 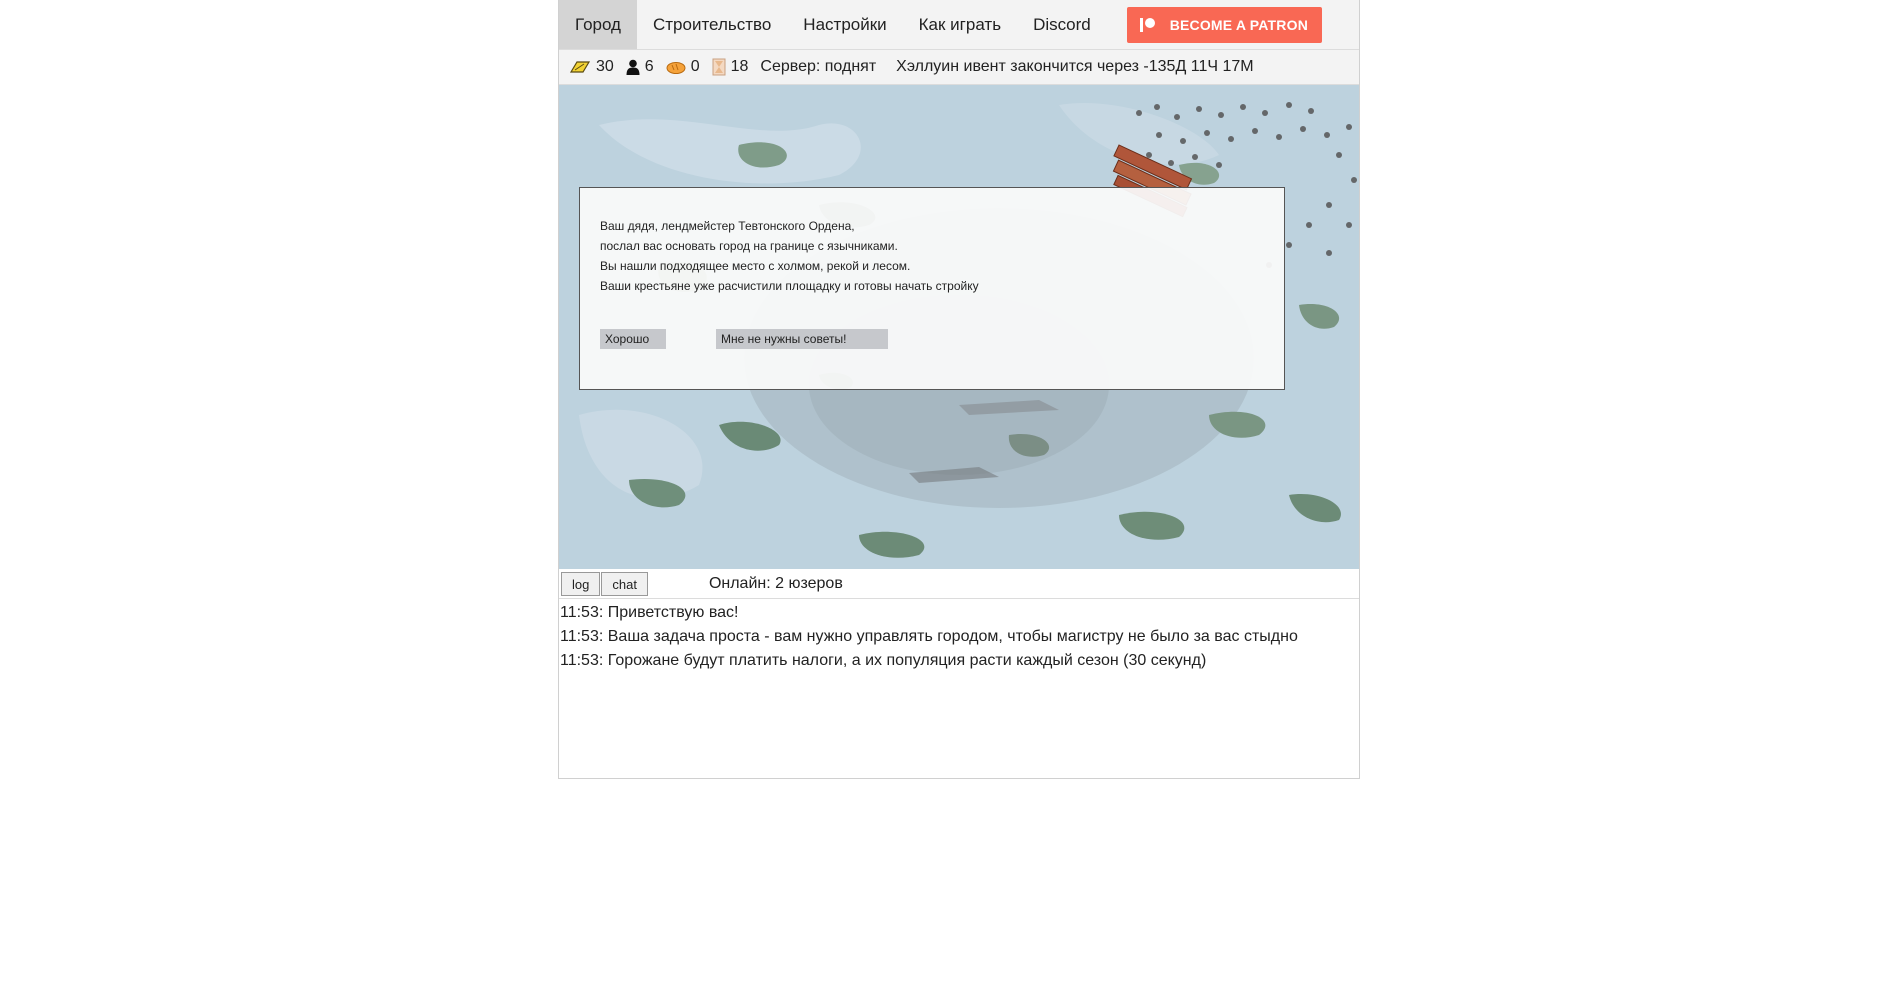 What do you see at coordinates (712, 24) in the screenshot?
I see `tab-construction: Строительство` at bounding box center [712, 24].